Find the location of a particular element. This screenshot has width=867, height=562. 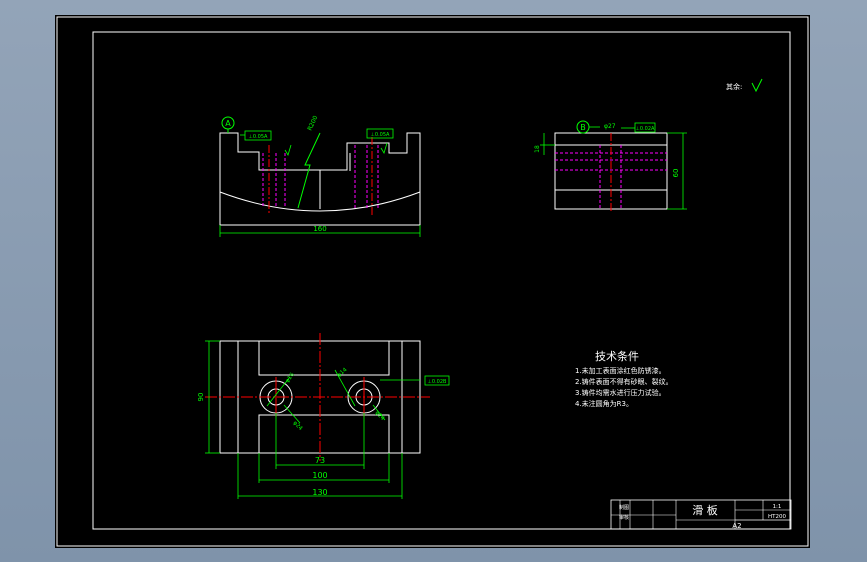

plan-center-lines is located at coordinates (317, 397).